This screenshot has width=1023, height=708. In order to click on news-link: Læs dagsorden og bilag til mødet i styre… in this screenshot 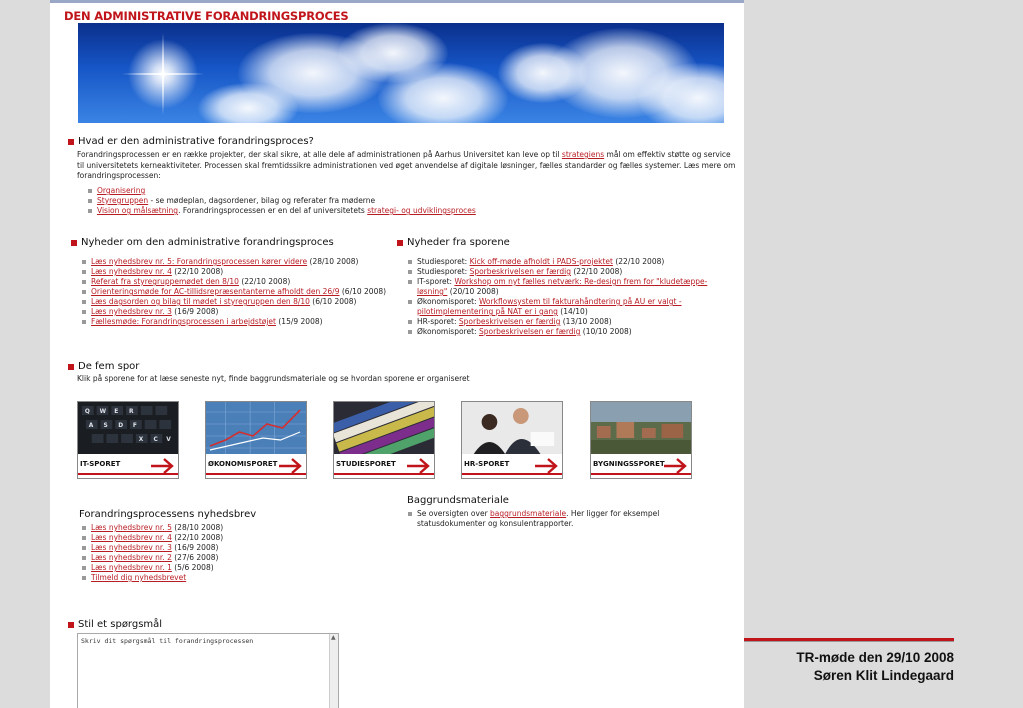, I will do `click(200, 301)`.